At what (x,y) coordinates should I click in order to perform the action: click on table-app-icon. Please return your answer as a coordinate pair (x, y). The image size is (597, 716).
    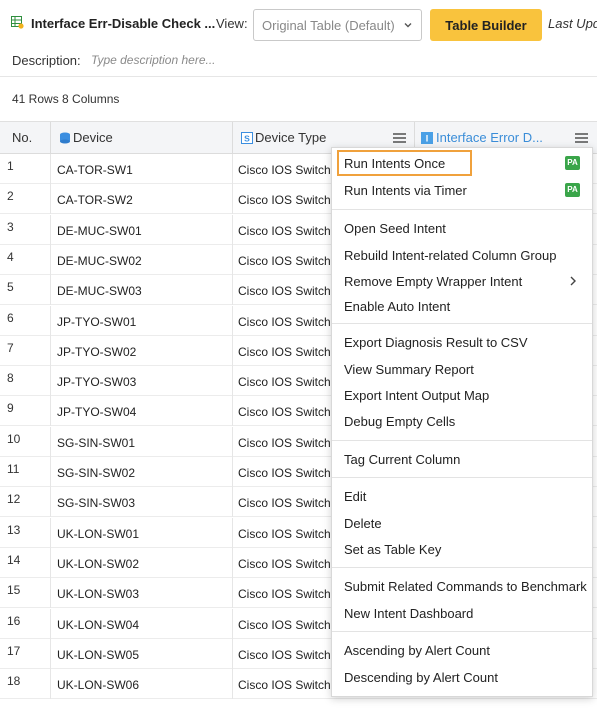
    Looking at the image, I should click on (17, 22).